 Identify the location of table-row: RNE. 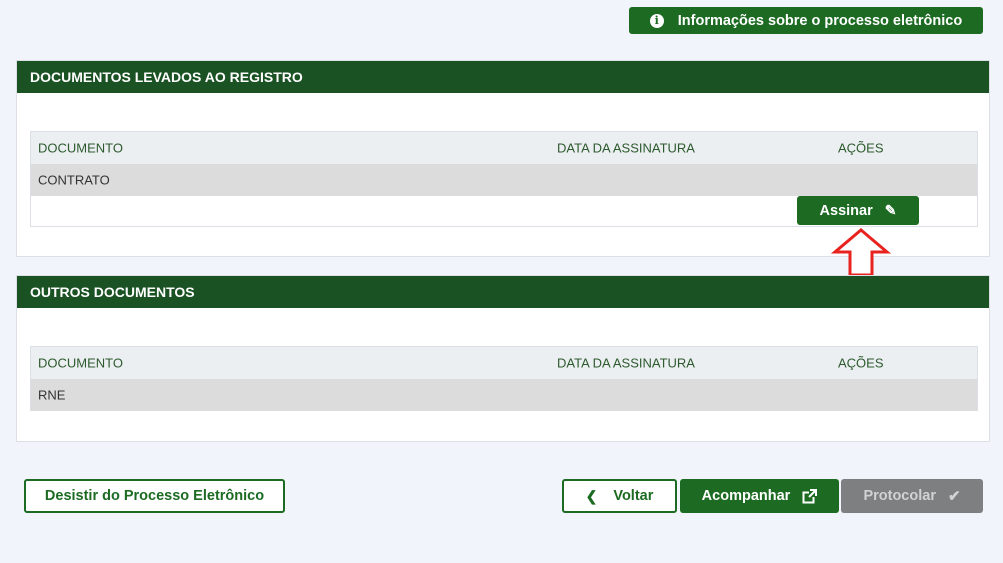
(504, 395).